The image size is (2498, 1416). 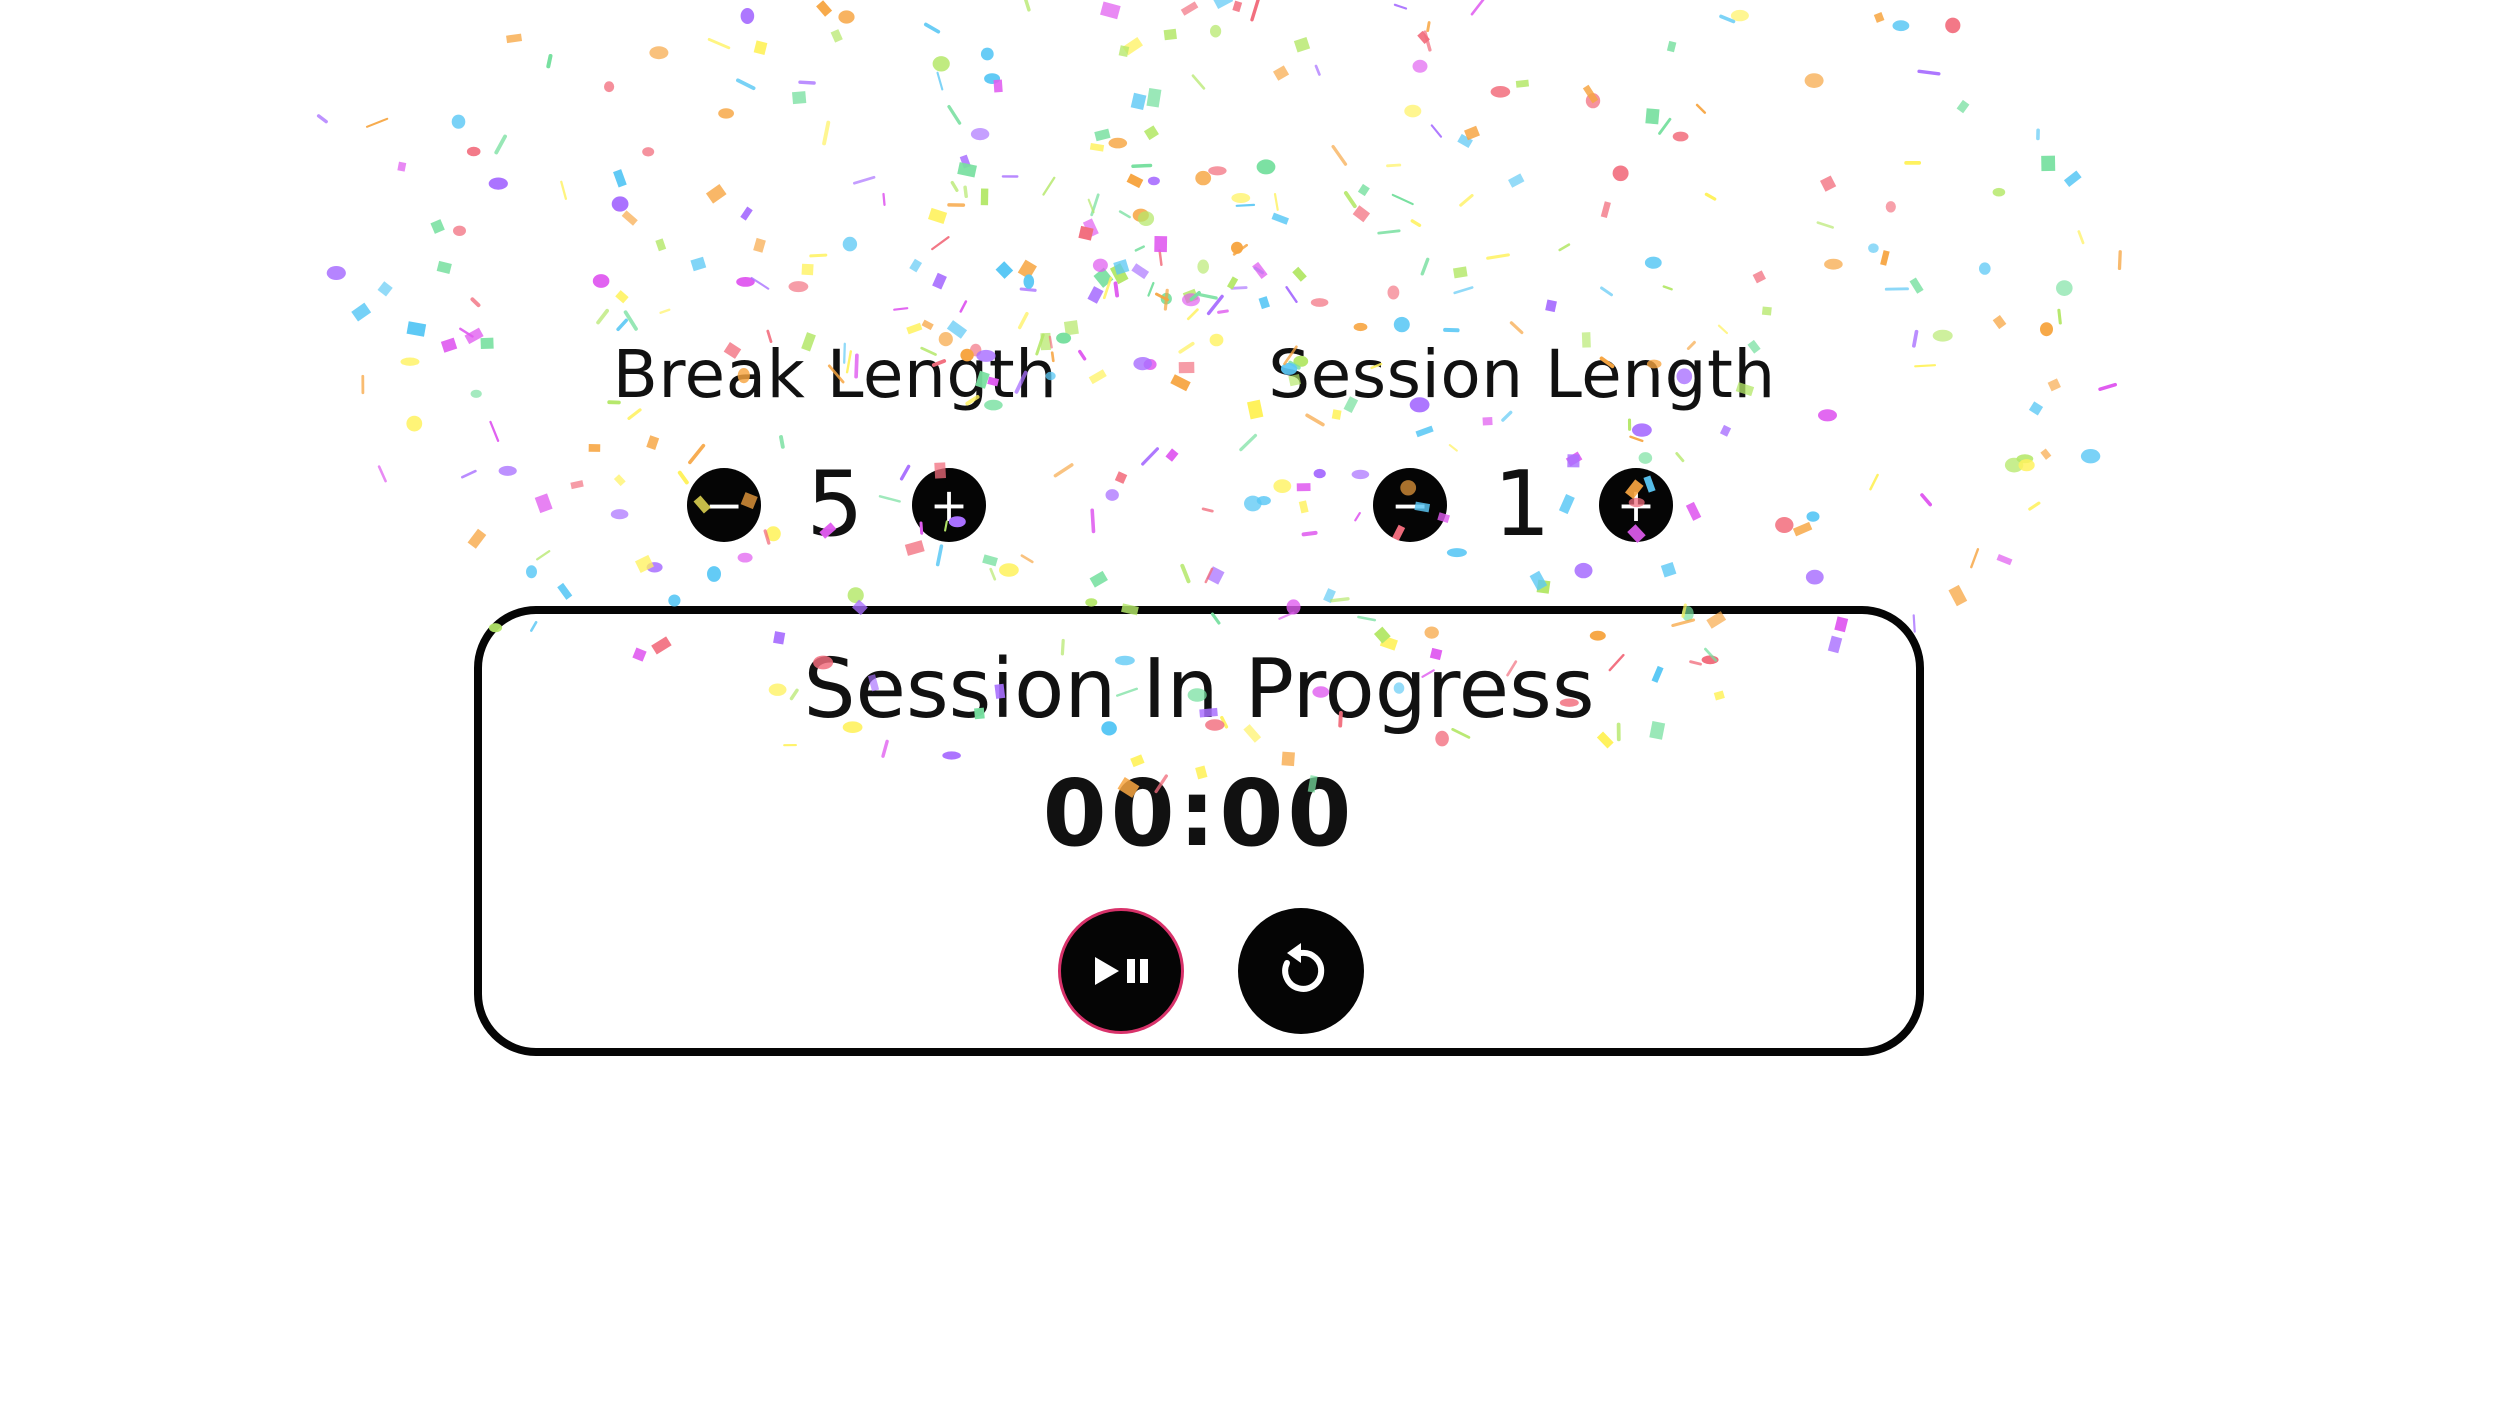 What do you see at coordinates (1636, 505) in the screenshot?
I see `session-increment-button: +` at bounding box center [1636, 505].